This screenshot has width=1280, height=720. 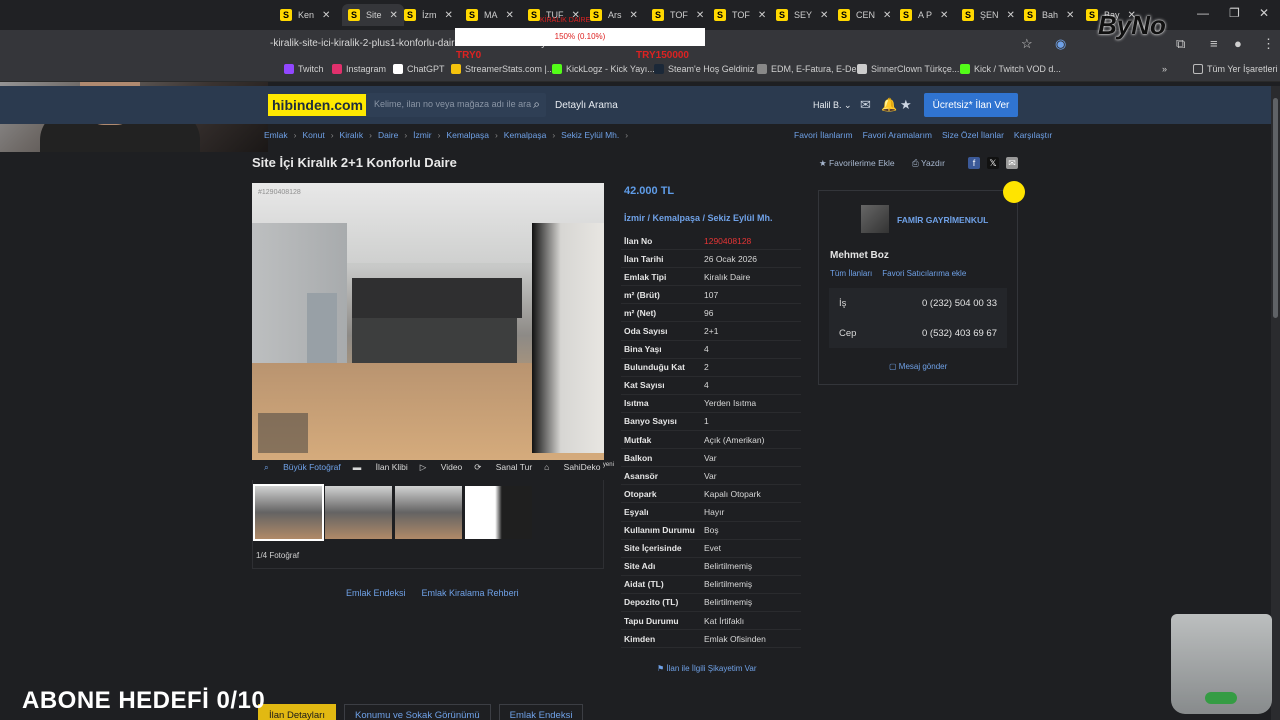 What do you see at coordinates (1234, 13) in the screenshot?
I see `maximize-button: ❐` at bounding box center [1234, 13].